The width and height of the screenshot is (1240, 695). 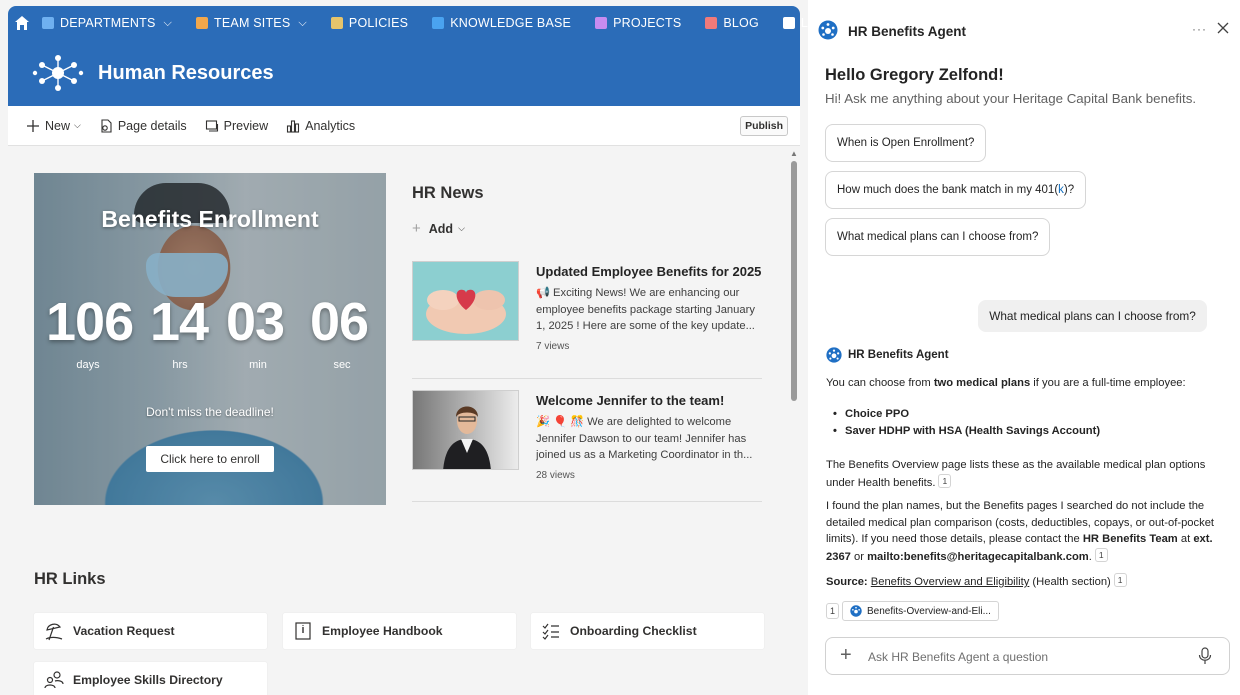 What do you see at coordinates (246, 125) in the screenshot?
I see `preview-label: Preview` at bounding box center [246, 125].